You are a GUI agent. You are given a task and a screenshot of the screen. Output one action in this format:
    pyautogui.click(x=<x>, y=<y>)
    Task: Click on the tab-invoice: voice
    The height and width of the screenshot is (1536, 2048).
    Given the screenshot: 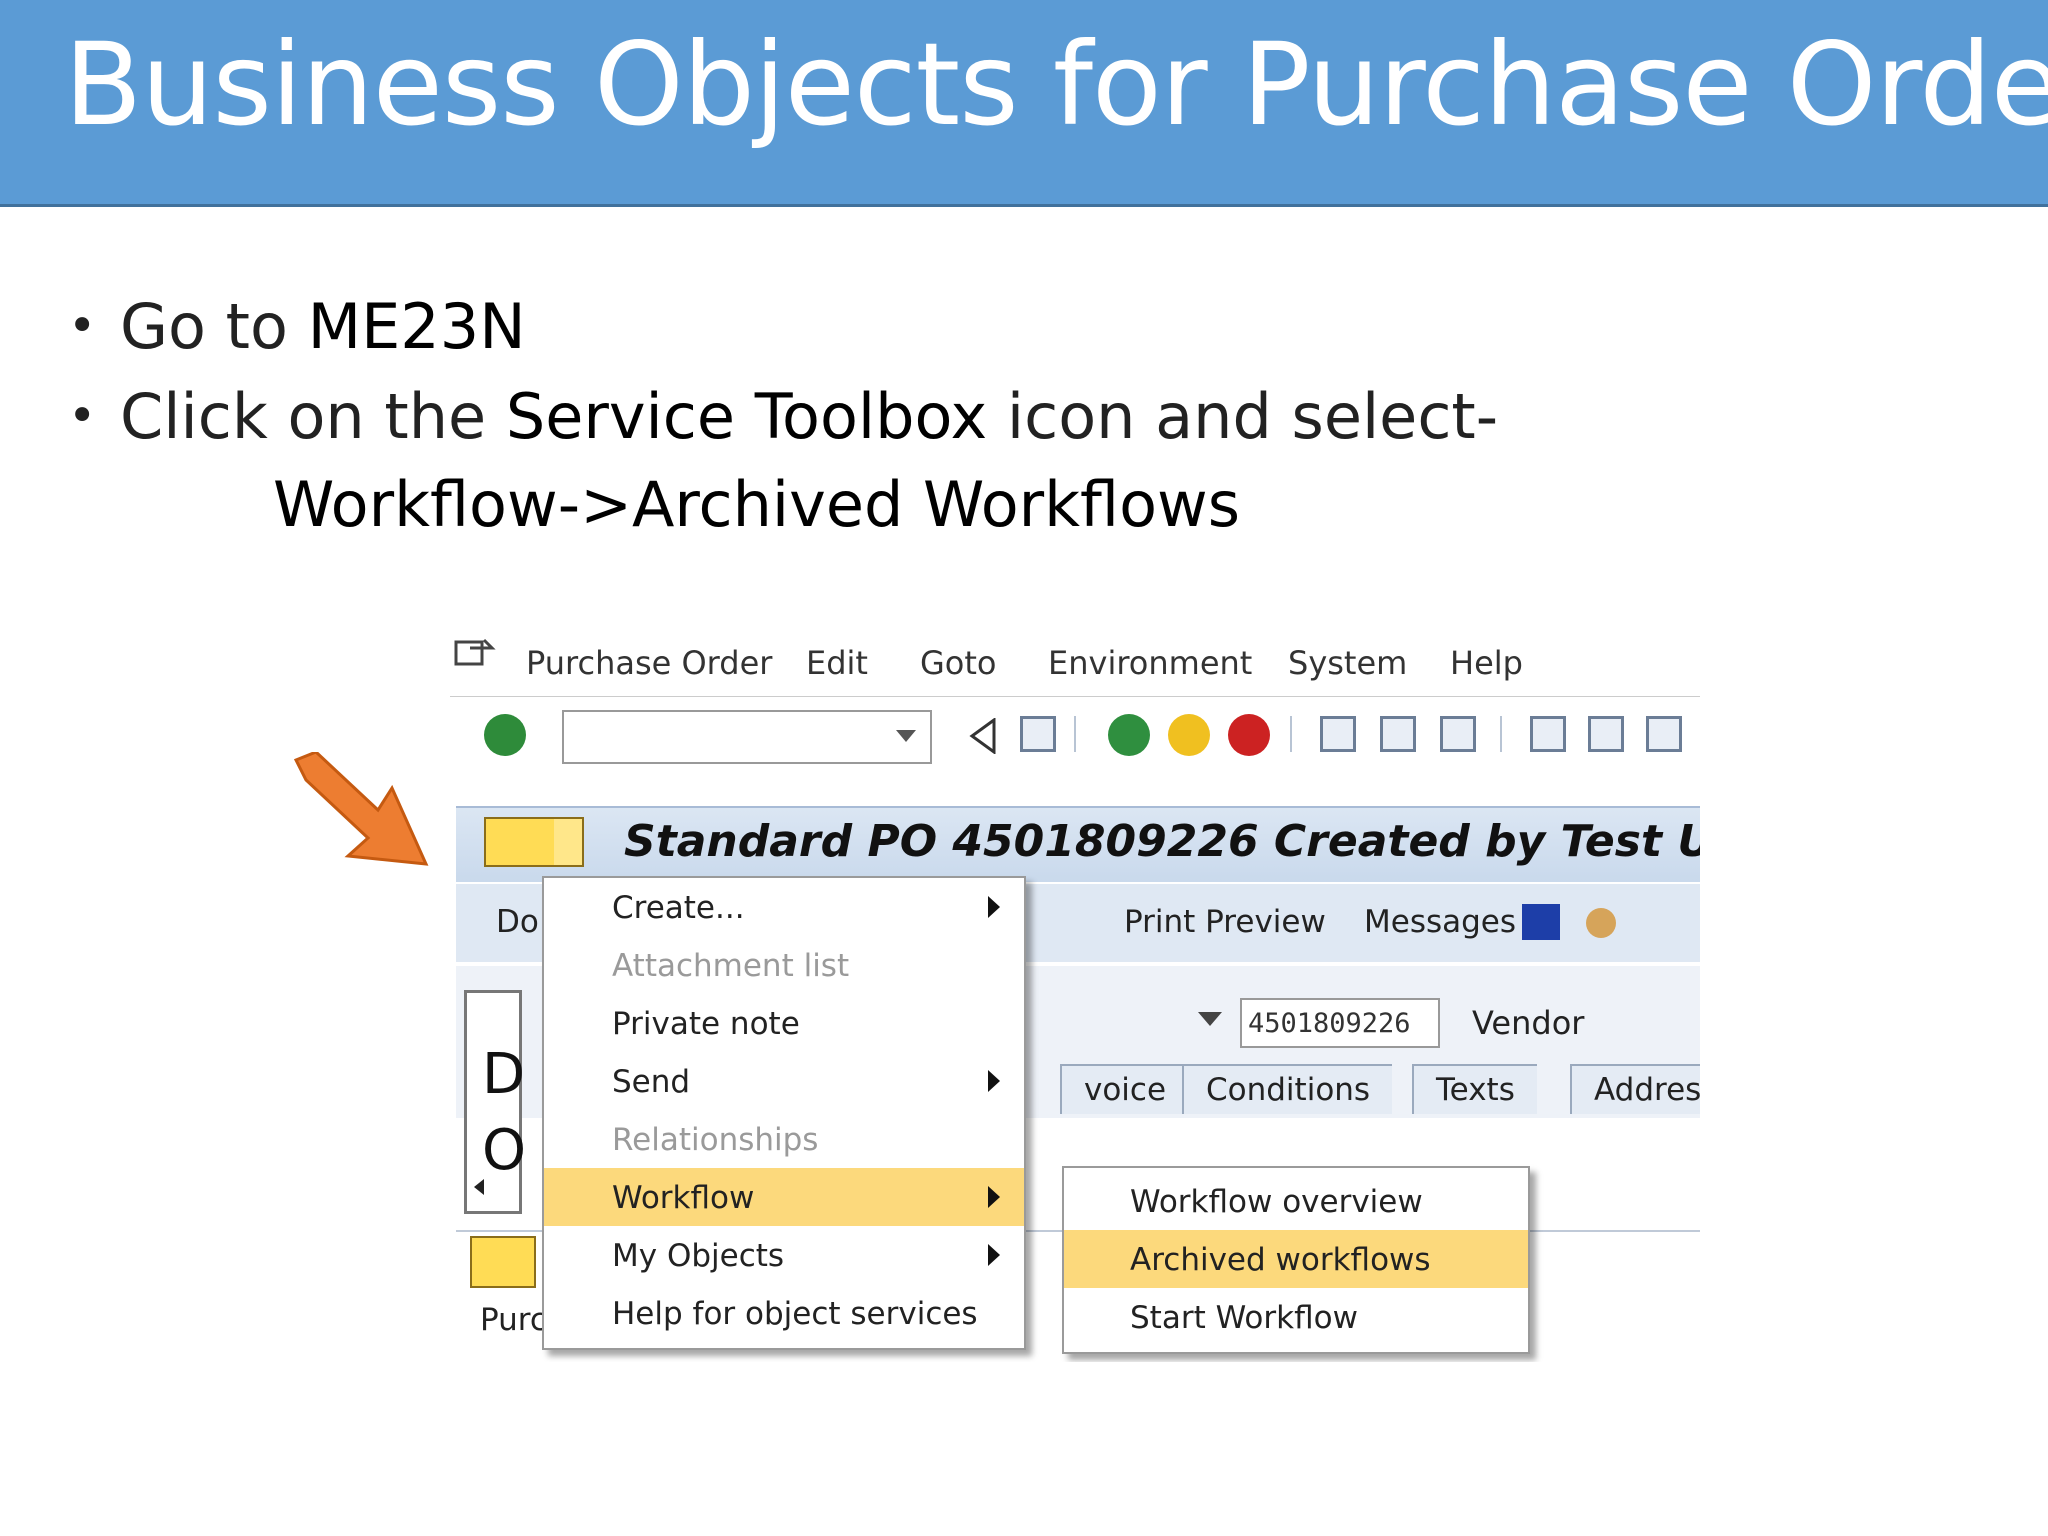 What is the action you would take?
    pyautogui.click(x=1124, y=1089)
    